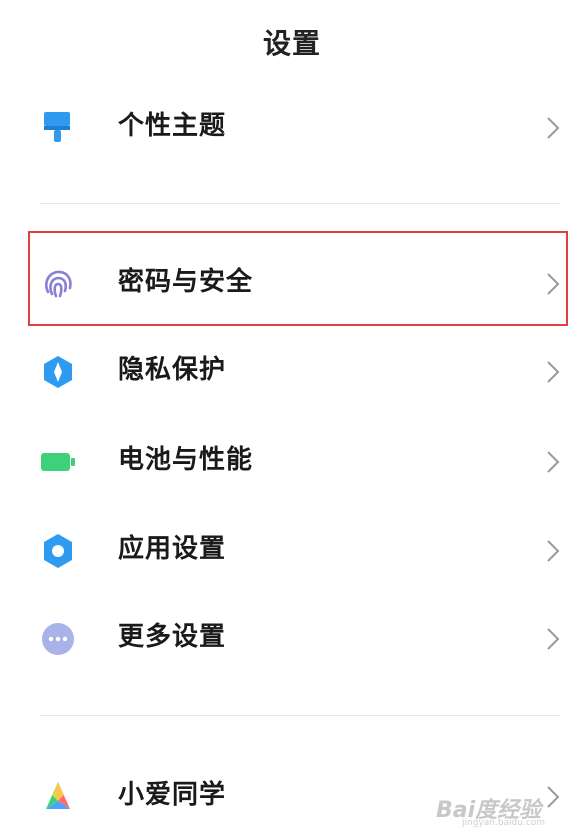 This screenshot has height=836, width=584. What do you see at coordinates (58, 639) in the screenshot?
I see `more-dots-icon` at bounding box center [58, 639].